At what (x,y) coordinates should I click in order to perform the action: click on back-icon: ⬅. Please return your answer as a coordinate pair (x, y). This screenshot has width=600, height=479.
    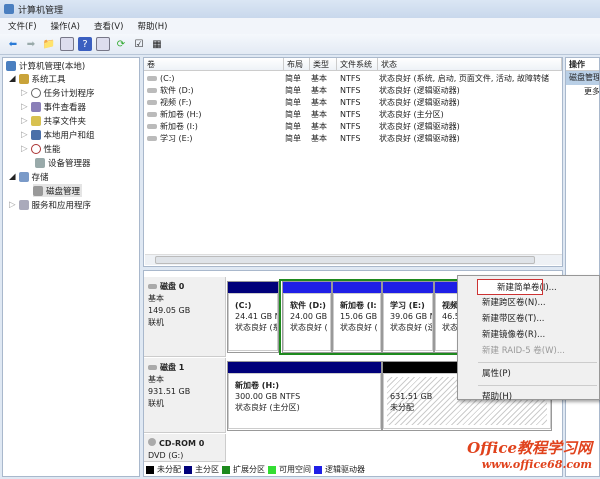
    Looking at the image, I should click on (13, 44).